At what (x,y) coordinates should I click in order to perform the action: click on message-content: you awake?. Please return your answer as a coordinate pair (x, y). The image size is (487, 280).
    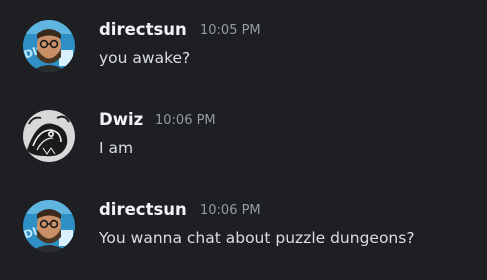
    Looking at the image, I should click on (145, 58).